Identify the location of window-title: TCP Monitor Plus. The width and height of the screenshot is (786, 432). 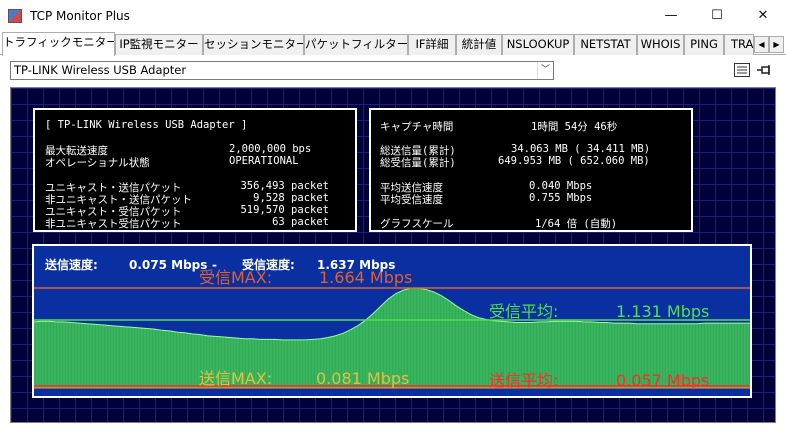
(80, 15).